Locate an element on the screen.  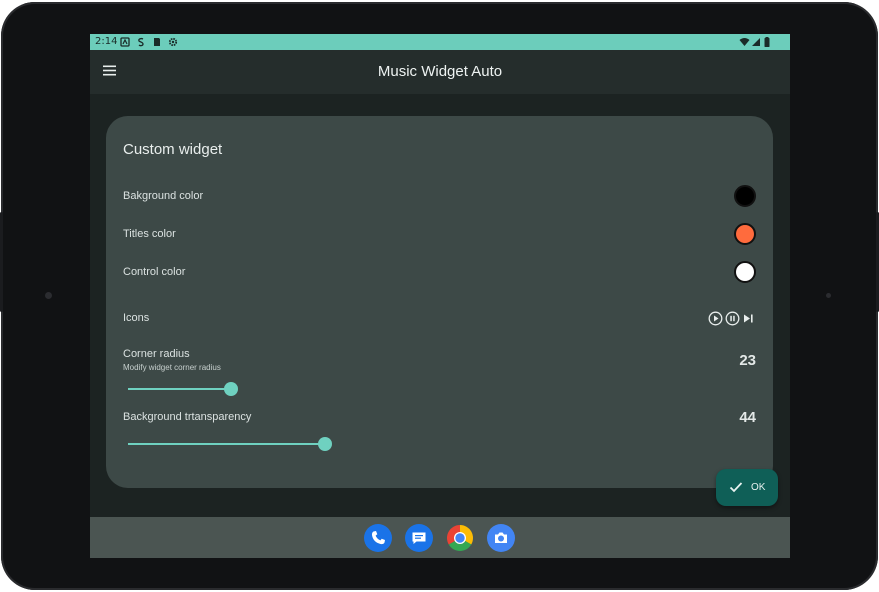
camera-icon is located at coordinates (501, 538).